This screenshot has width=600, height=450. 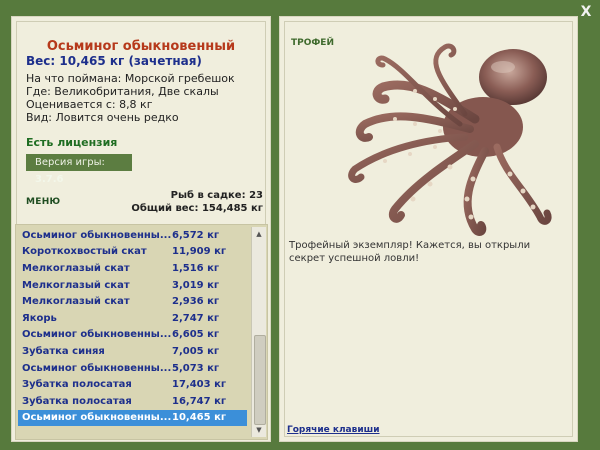 What do you see at coordinates (132, 318) in the screenshot?
I see `fish-list-row: Якорь 2,747 кг` at bounding box center [132, 318].